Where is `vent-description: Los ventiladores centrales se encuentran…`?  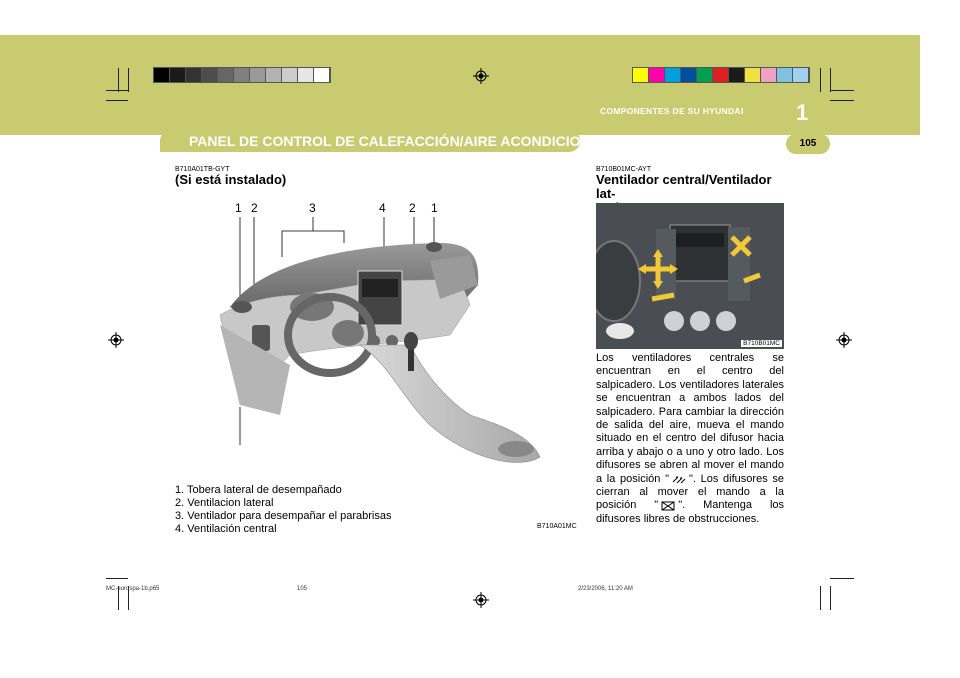
vent-description: Los ventiladores centrales se encuentran… is located at coordinates (690, 439).